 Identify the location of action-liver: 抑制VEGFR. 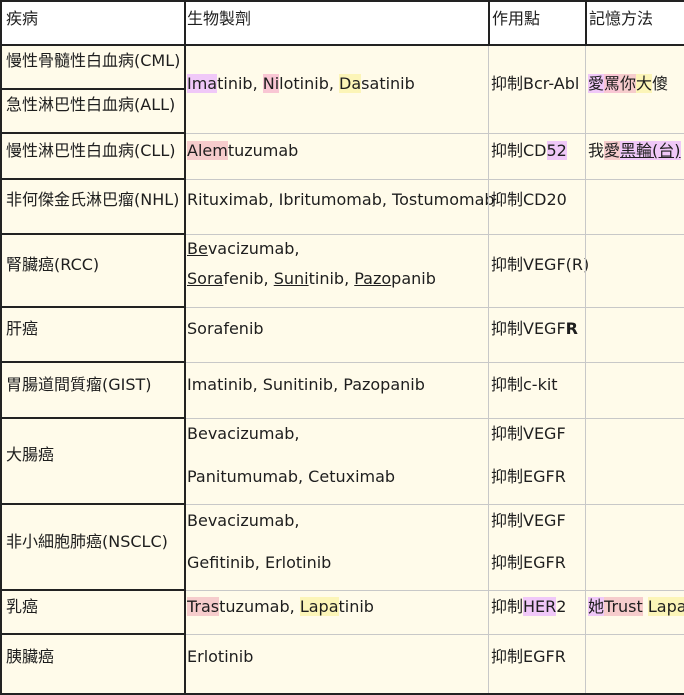
(534, 329).